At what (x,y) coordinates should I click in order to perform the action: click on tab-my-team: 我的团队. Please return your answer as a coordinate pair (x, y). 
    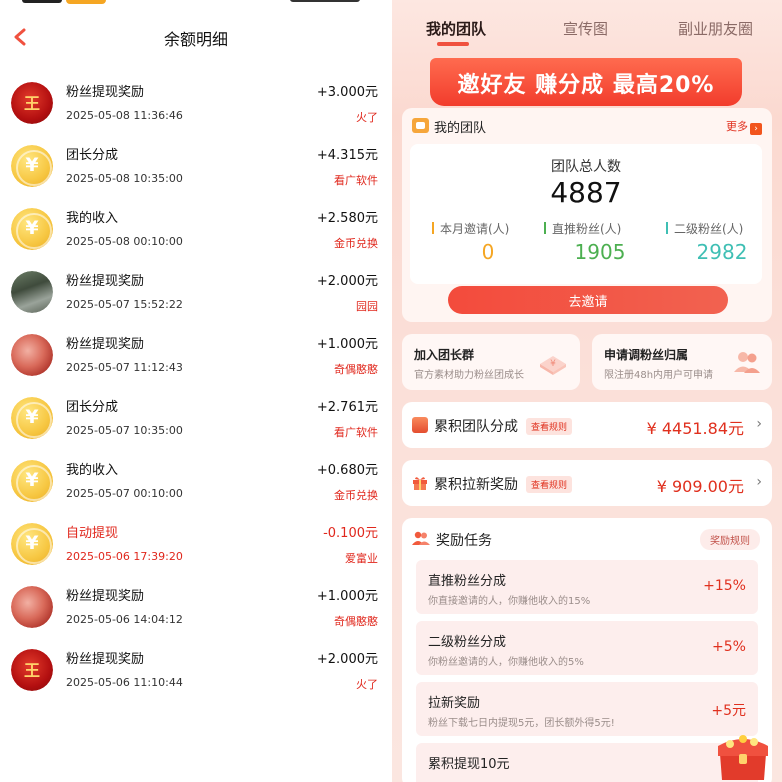
    Looking at the image, I should click on (456, 28).